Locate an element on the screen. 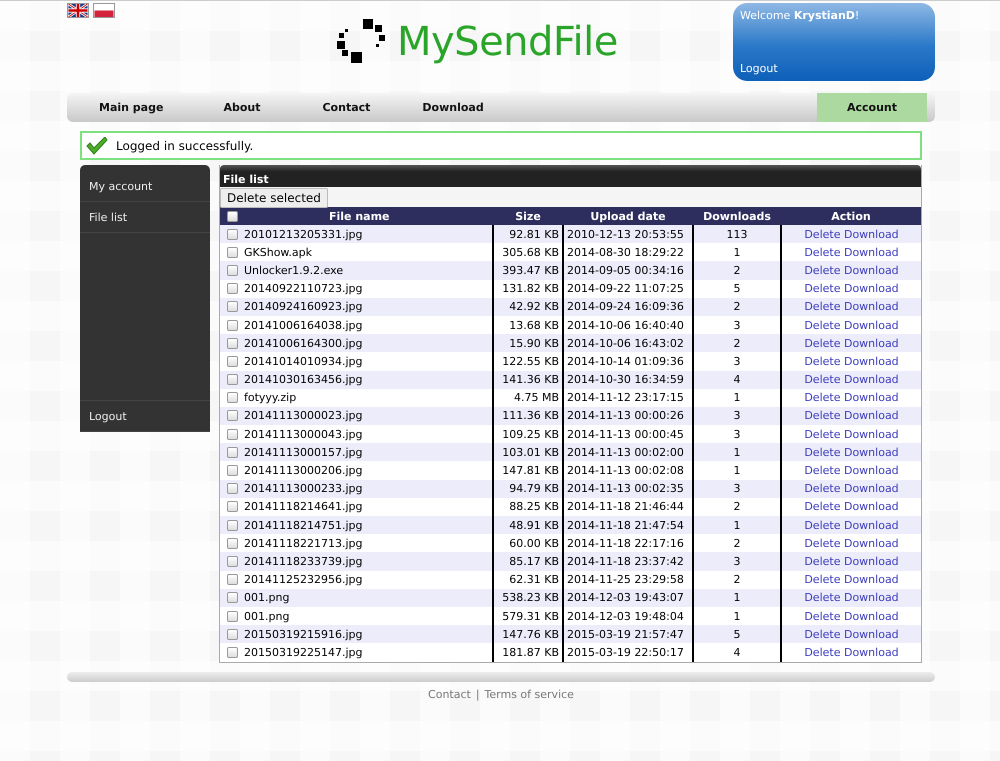 The height and width of the screenshot is (761, 1000). sidebar-item: My account is located at coordinates (145, 186).